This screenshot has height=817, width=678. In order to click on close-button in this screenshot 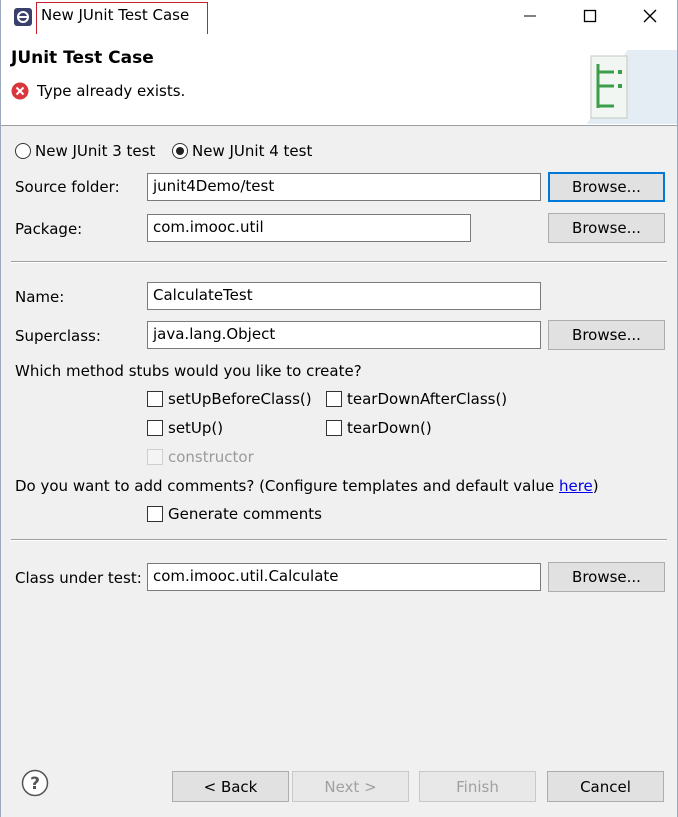, I will do `click(650, 16)`.